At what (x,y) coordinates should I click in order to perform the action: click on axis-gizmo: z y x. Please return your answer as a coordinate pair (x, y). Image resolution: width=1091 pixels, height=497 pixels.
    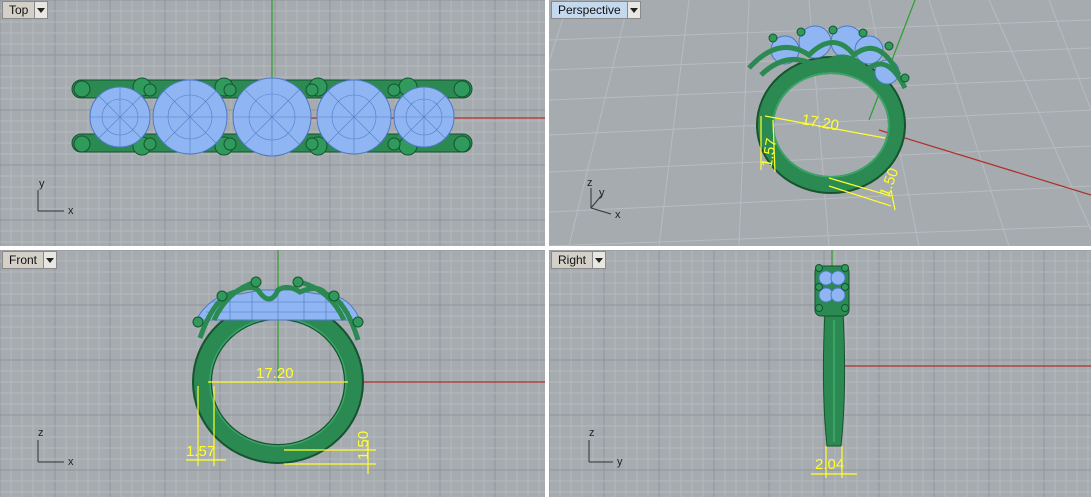
    Looking at the image, I should click on (604, 199).